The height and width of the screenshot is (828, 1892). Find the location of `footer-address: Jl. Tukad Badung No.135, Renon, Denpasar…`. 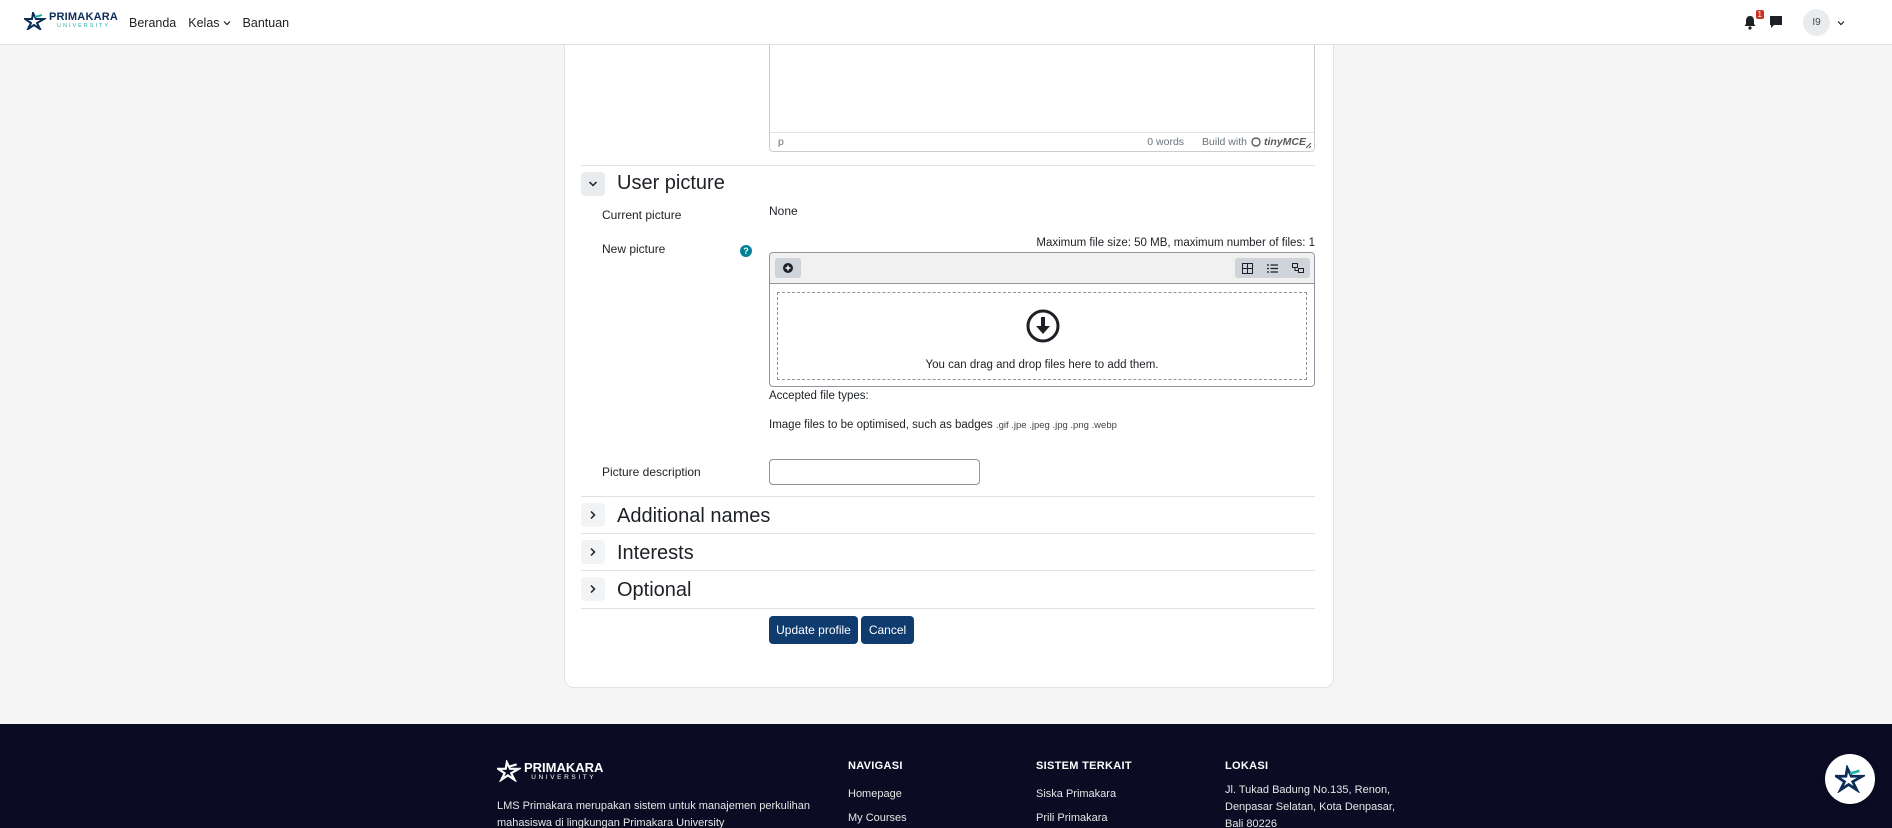

footer-address: Jl. Tukad Badung No.135, Renon, Denpasar… is located at coordinates (1310, 806).